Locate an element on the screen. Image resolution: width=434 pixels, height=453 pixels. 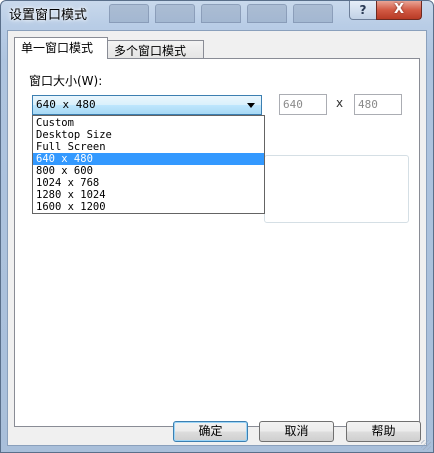
dropdown-option-640x480: 640 x 480 is located at coordinates (148, 159).